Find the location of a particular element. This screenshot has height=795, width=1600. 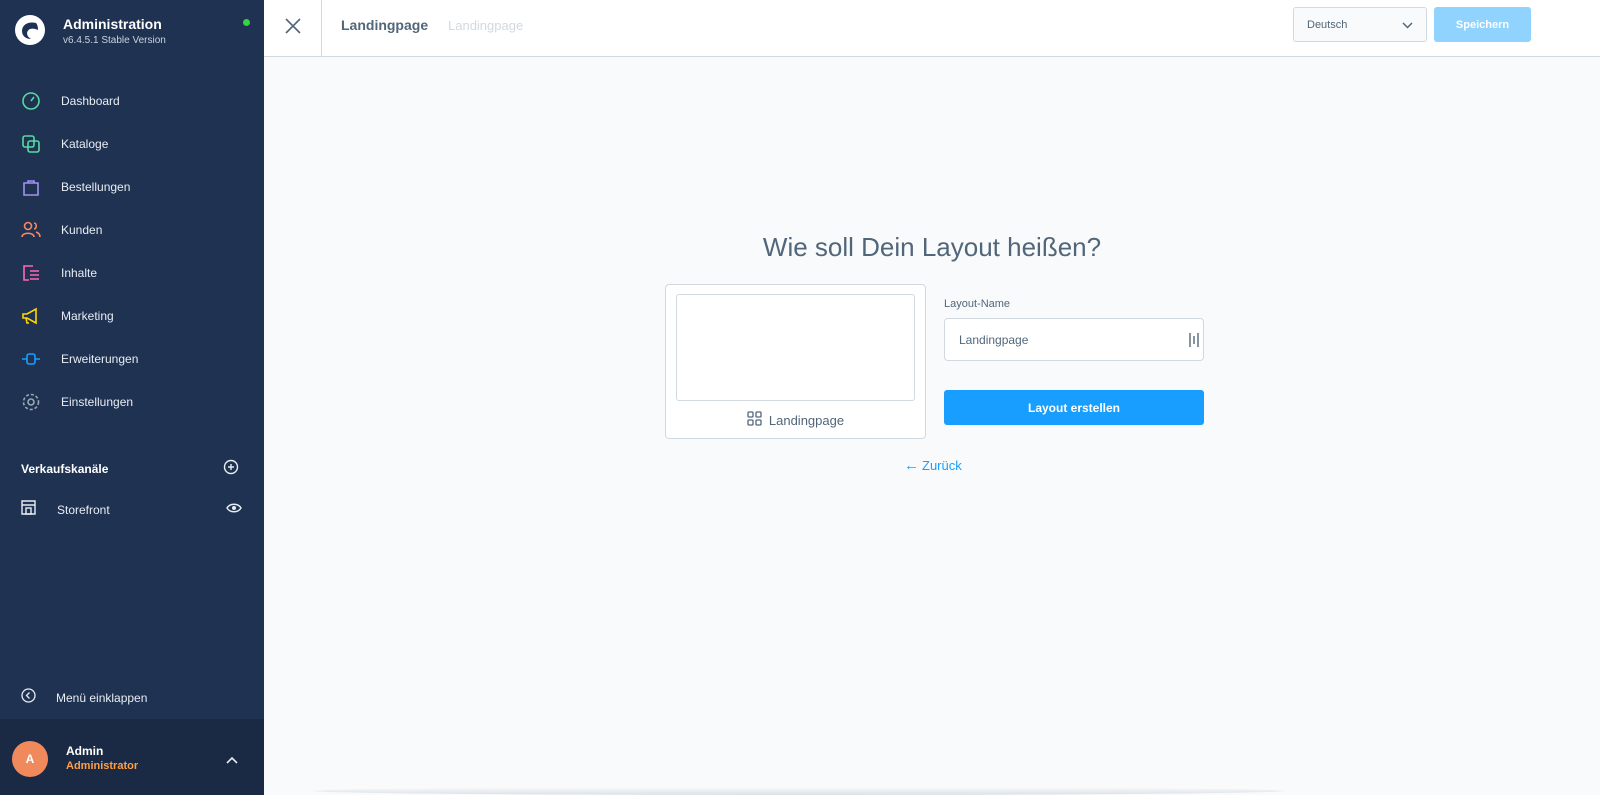

sidebar-item-marketing: Marketing is located at coordinates (132, 315).